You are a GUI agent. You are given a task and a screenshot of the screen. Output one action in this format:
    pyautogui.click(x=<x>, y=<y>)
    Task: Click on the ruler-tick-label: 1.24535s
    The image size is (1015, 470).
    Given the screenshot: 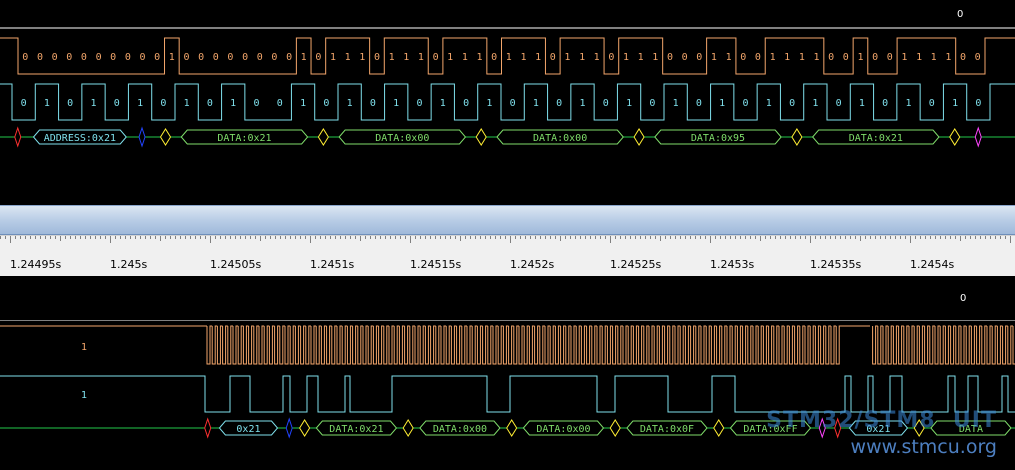 What is the action you would take?
    pyautogui.click(x=836, y=264)
    